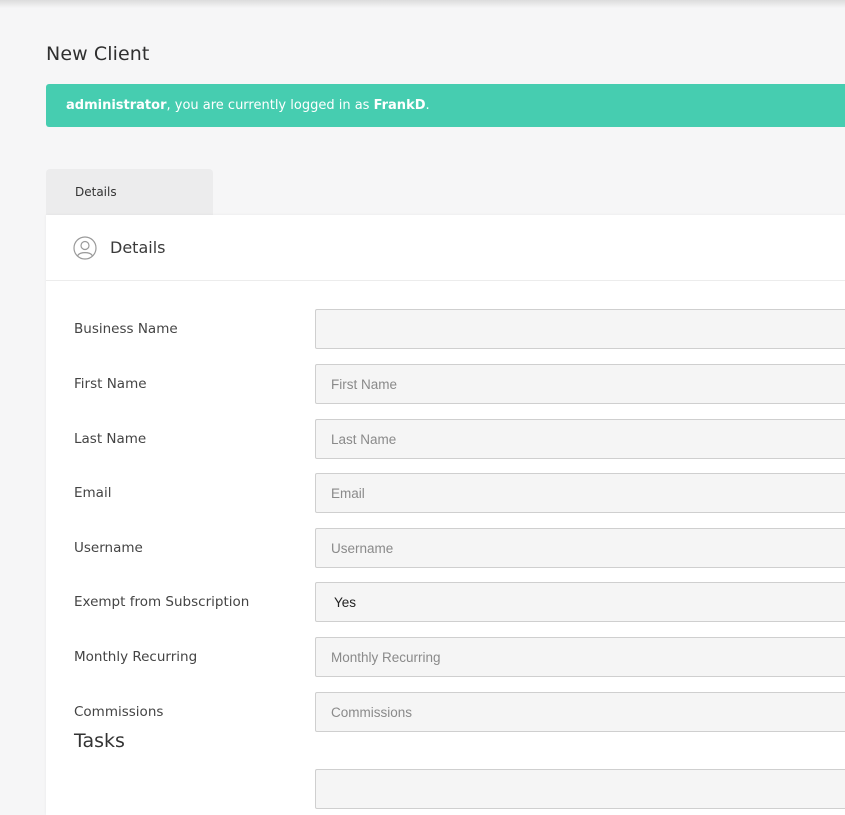 This screenshot has width=845, height=815. I want to click on business-name-label: Business Name, so click(126, 329).